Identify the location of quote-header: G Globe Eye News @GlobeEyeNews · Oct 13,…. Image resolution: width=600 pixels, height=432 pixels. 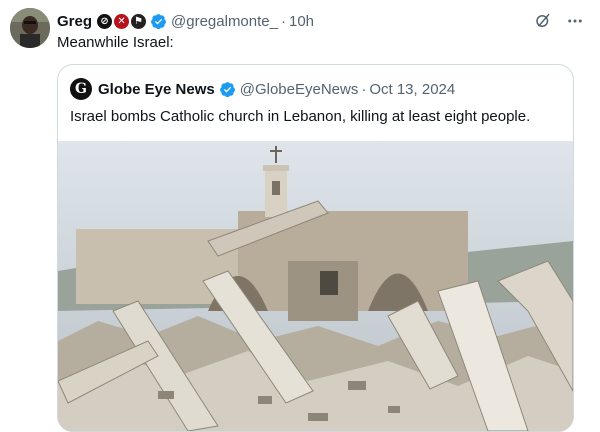
(262, 89).